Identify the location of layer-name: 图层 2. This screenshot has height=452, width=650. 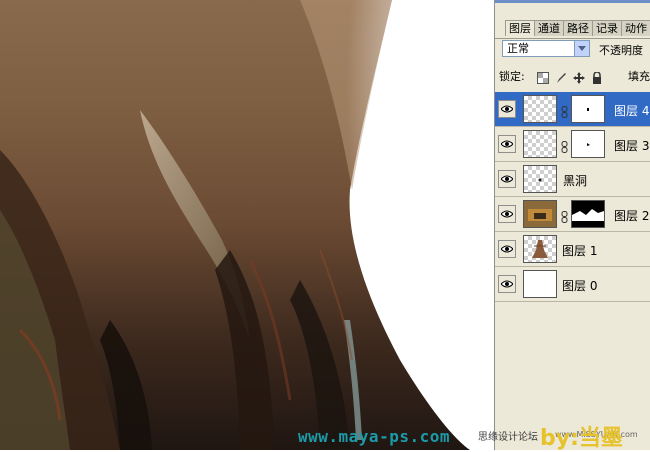
(632, 216).